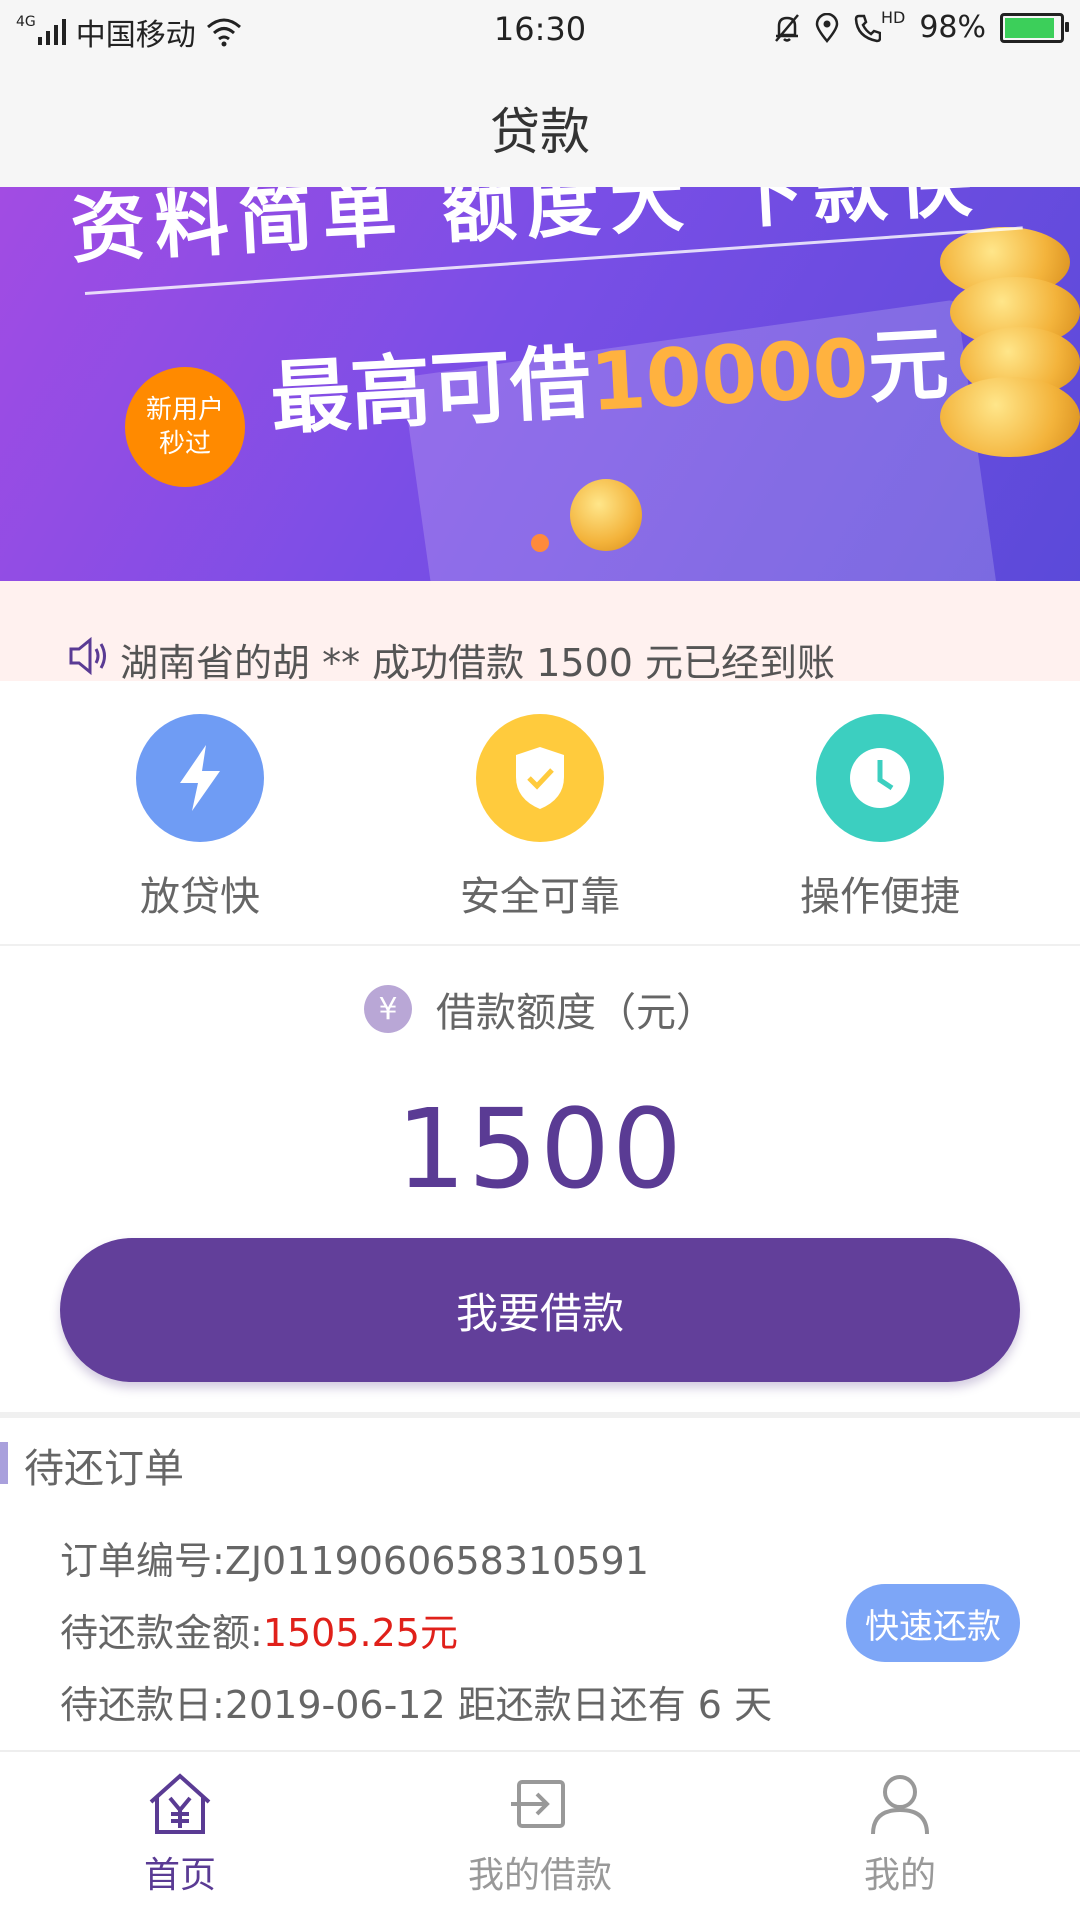 The image size is (1080, 1922). I want to click on status-right: HD 98%, so click(921, 26).